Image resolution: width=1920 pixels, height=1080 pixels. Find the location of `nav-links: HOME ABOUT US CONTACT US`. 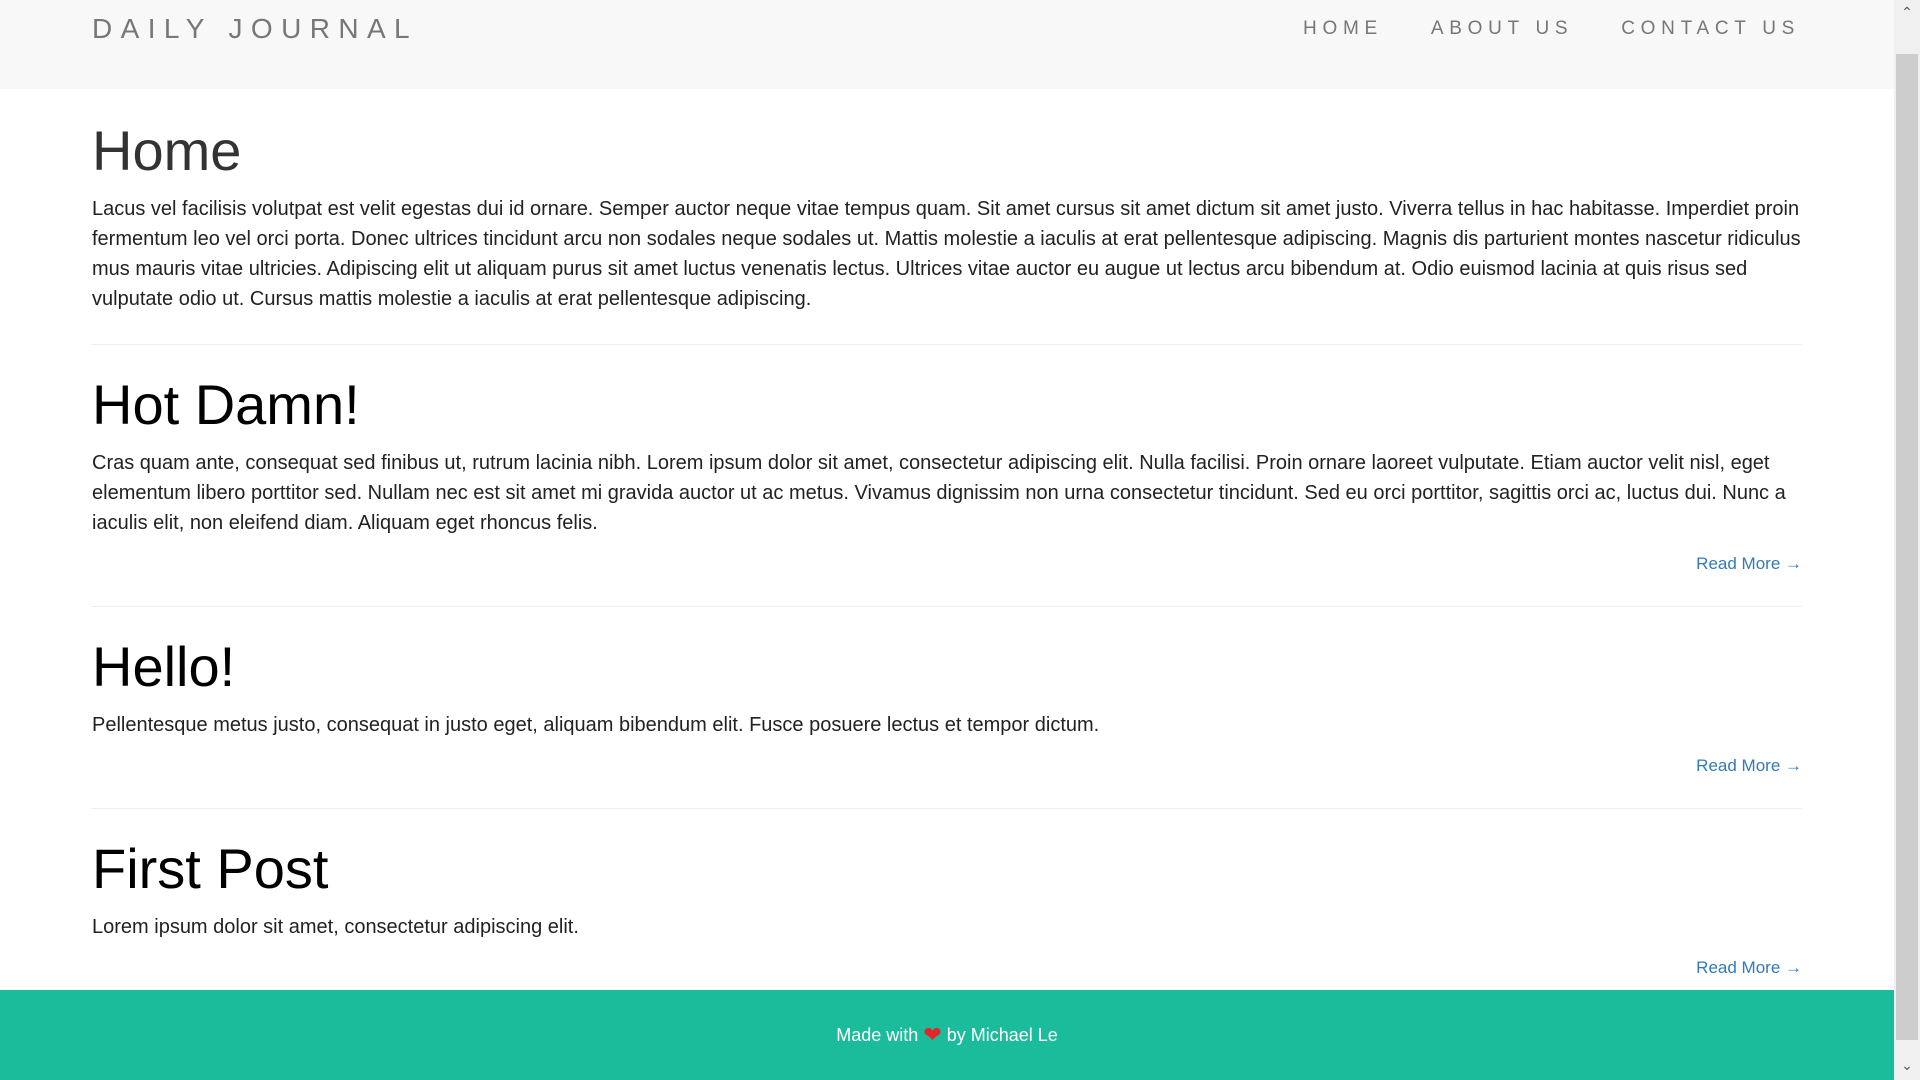

nav-links: HOME ABOUT US CONTACT US is located at coordinates (1551, 29).